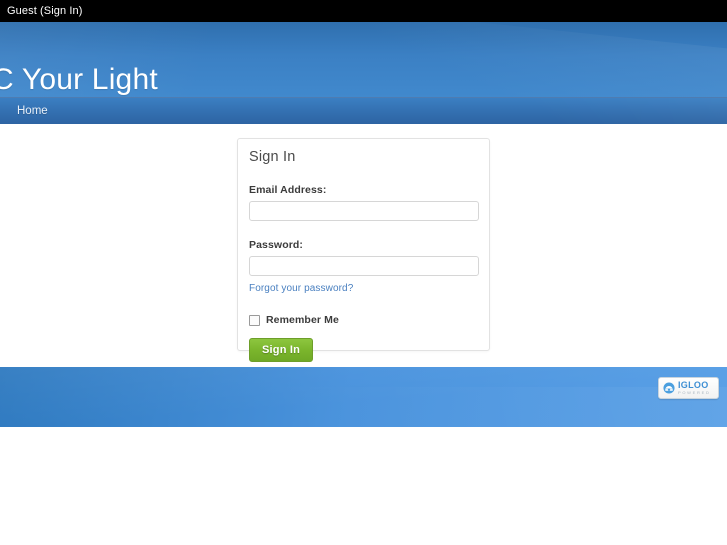 The image size is (727, 545). What do you see at coordinates (693, 385) in the screenshot?
I see `igloo-brand-name: IGLOO` at bounding box center [693, 385].